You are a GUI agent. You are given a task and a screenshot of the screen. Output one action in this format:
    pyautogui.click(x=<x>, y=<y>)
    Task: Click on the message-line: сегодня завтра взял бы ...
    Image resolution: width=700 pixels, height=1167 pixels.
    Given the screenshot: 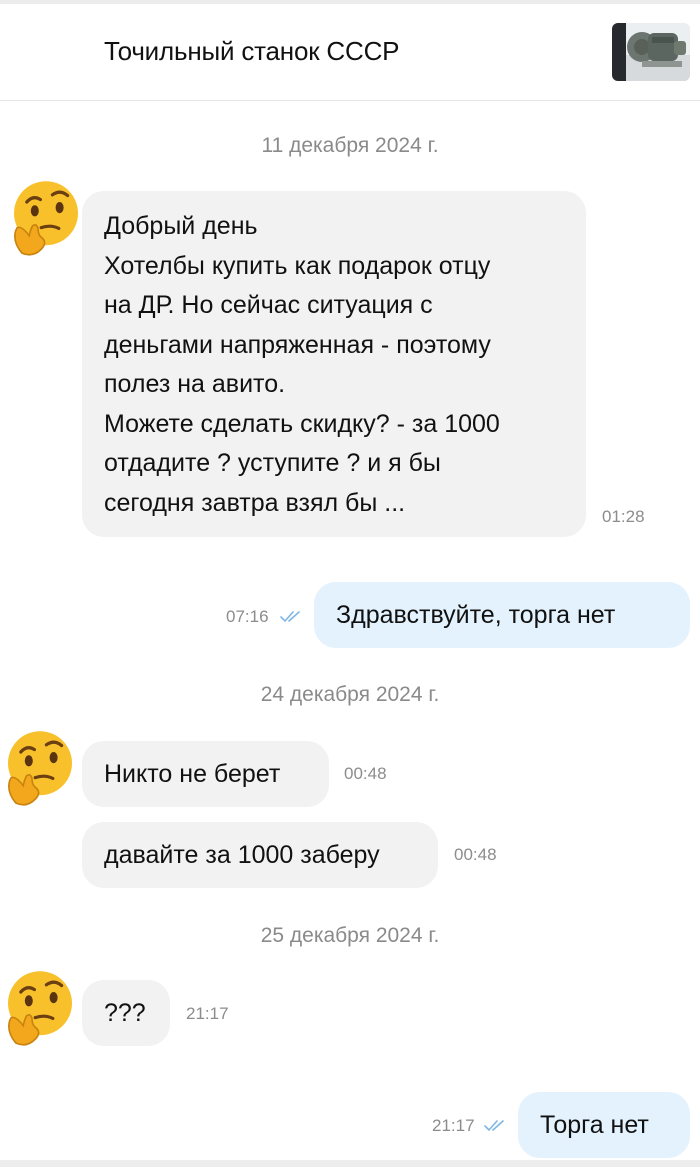 What is the action you would take?
    pyautogui.click(x=255, y=503)
    